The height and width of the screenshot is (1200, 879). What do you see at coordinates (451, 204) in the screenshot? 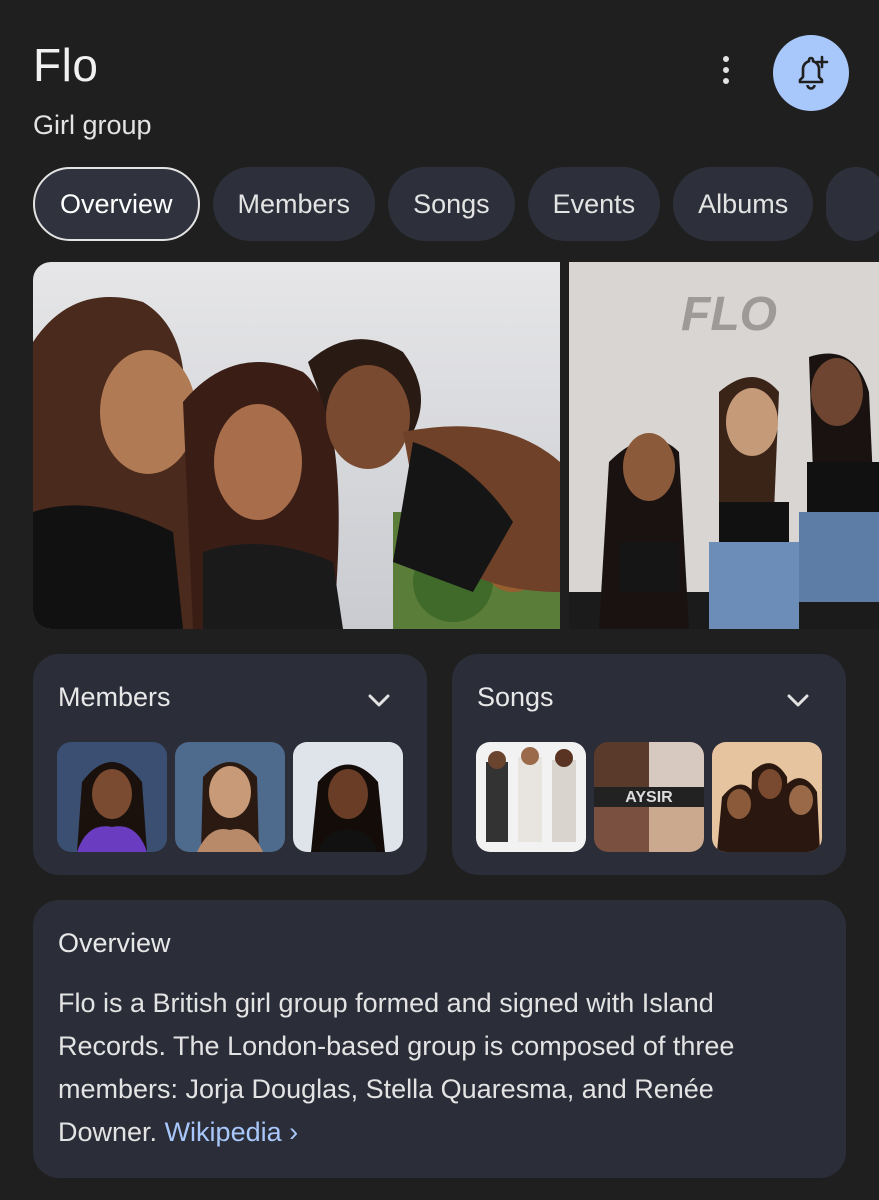
I see `tab-songs: Songs` at bounding box center [451, 204].